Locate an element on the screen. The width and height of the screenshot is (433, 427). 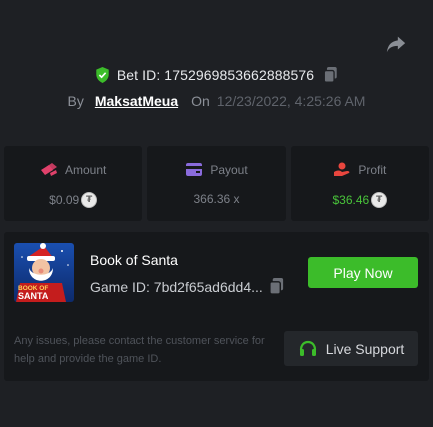
bet-id-label: Bet ID: 1752969853662888576 is located at coordinates (215, 75).